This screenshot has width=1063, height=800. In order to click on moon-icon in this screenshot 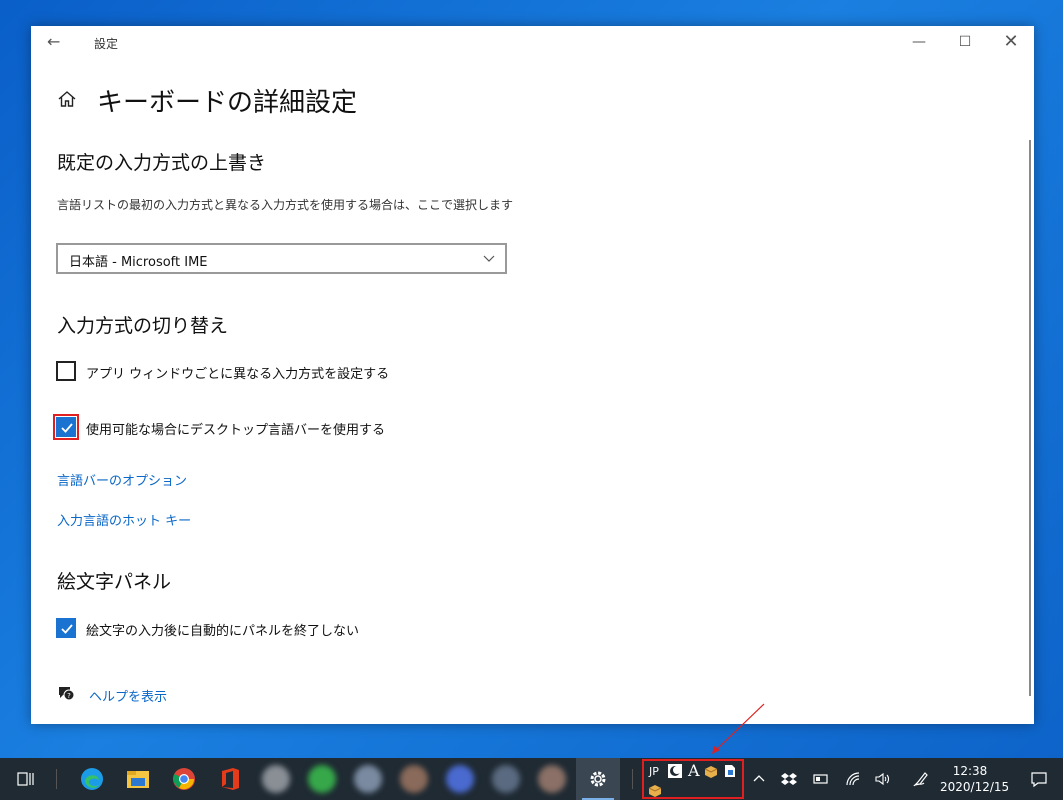, I will do `click(675, 771)`.